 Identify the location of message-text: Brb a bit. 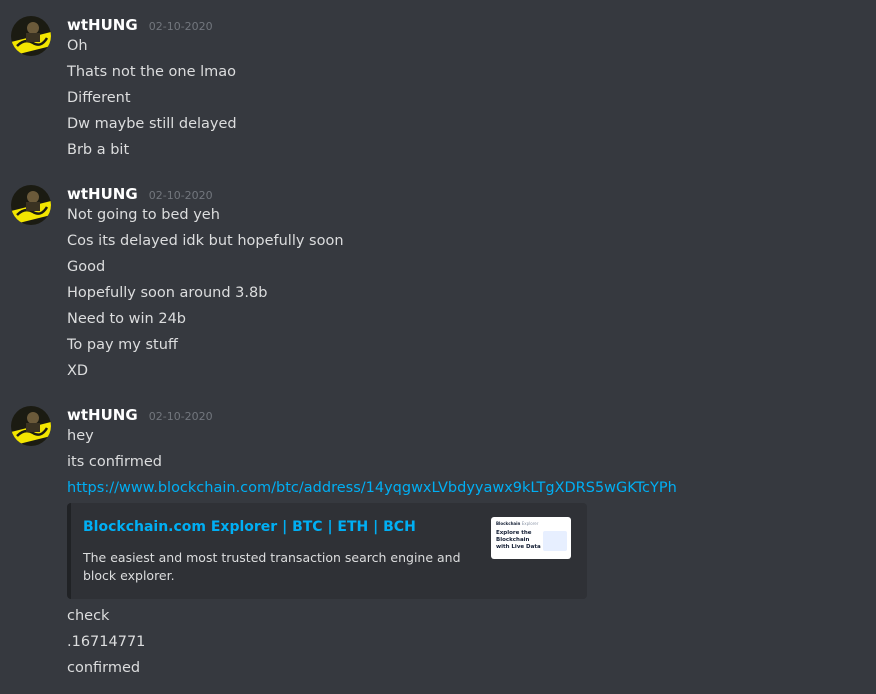
(98, 150).